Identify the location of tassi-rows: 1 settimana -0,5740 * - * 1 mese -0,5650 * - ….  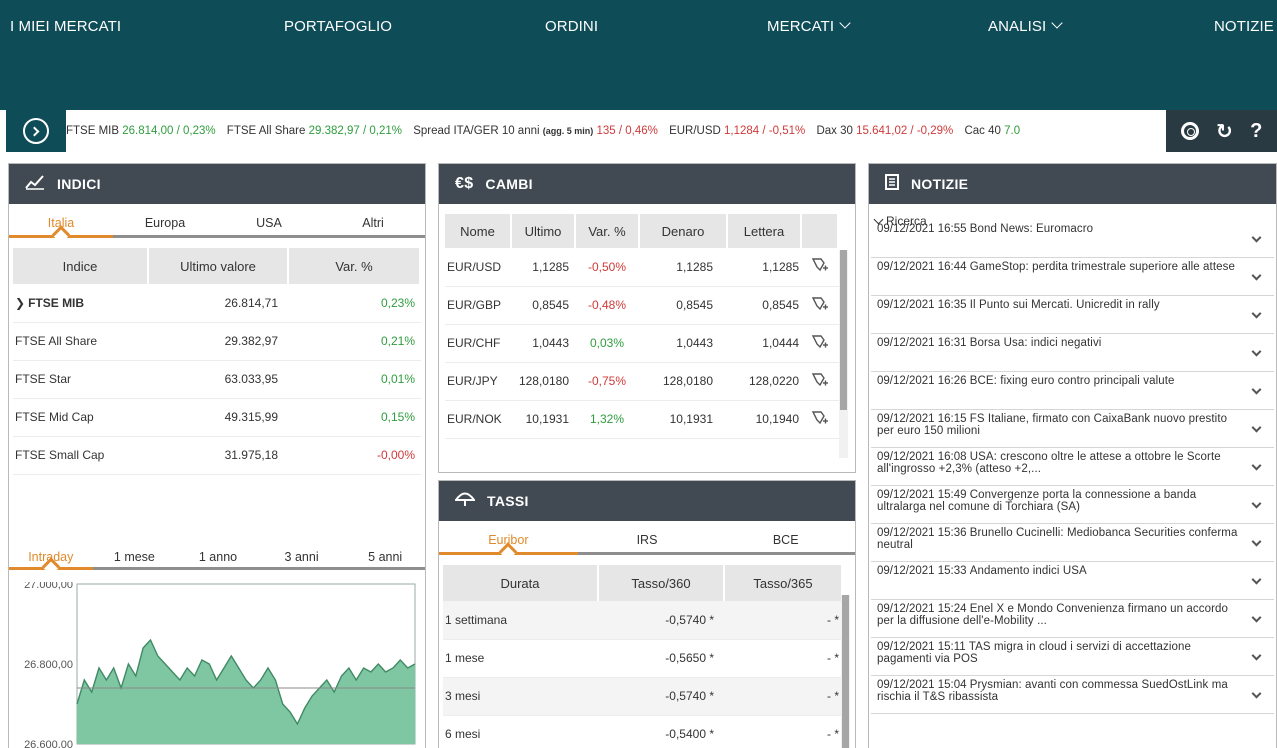
(643, 674).